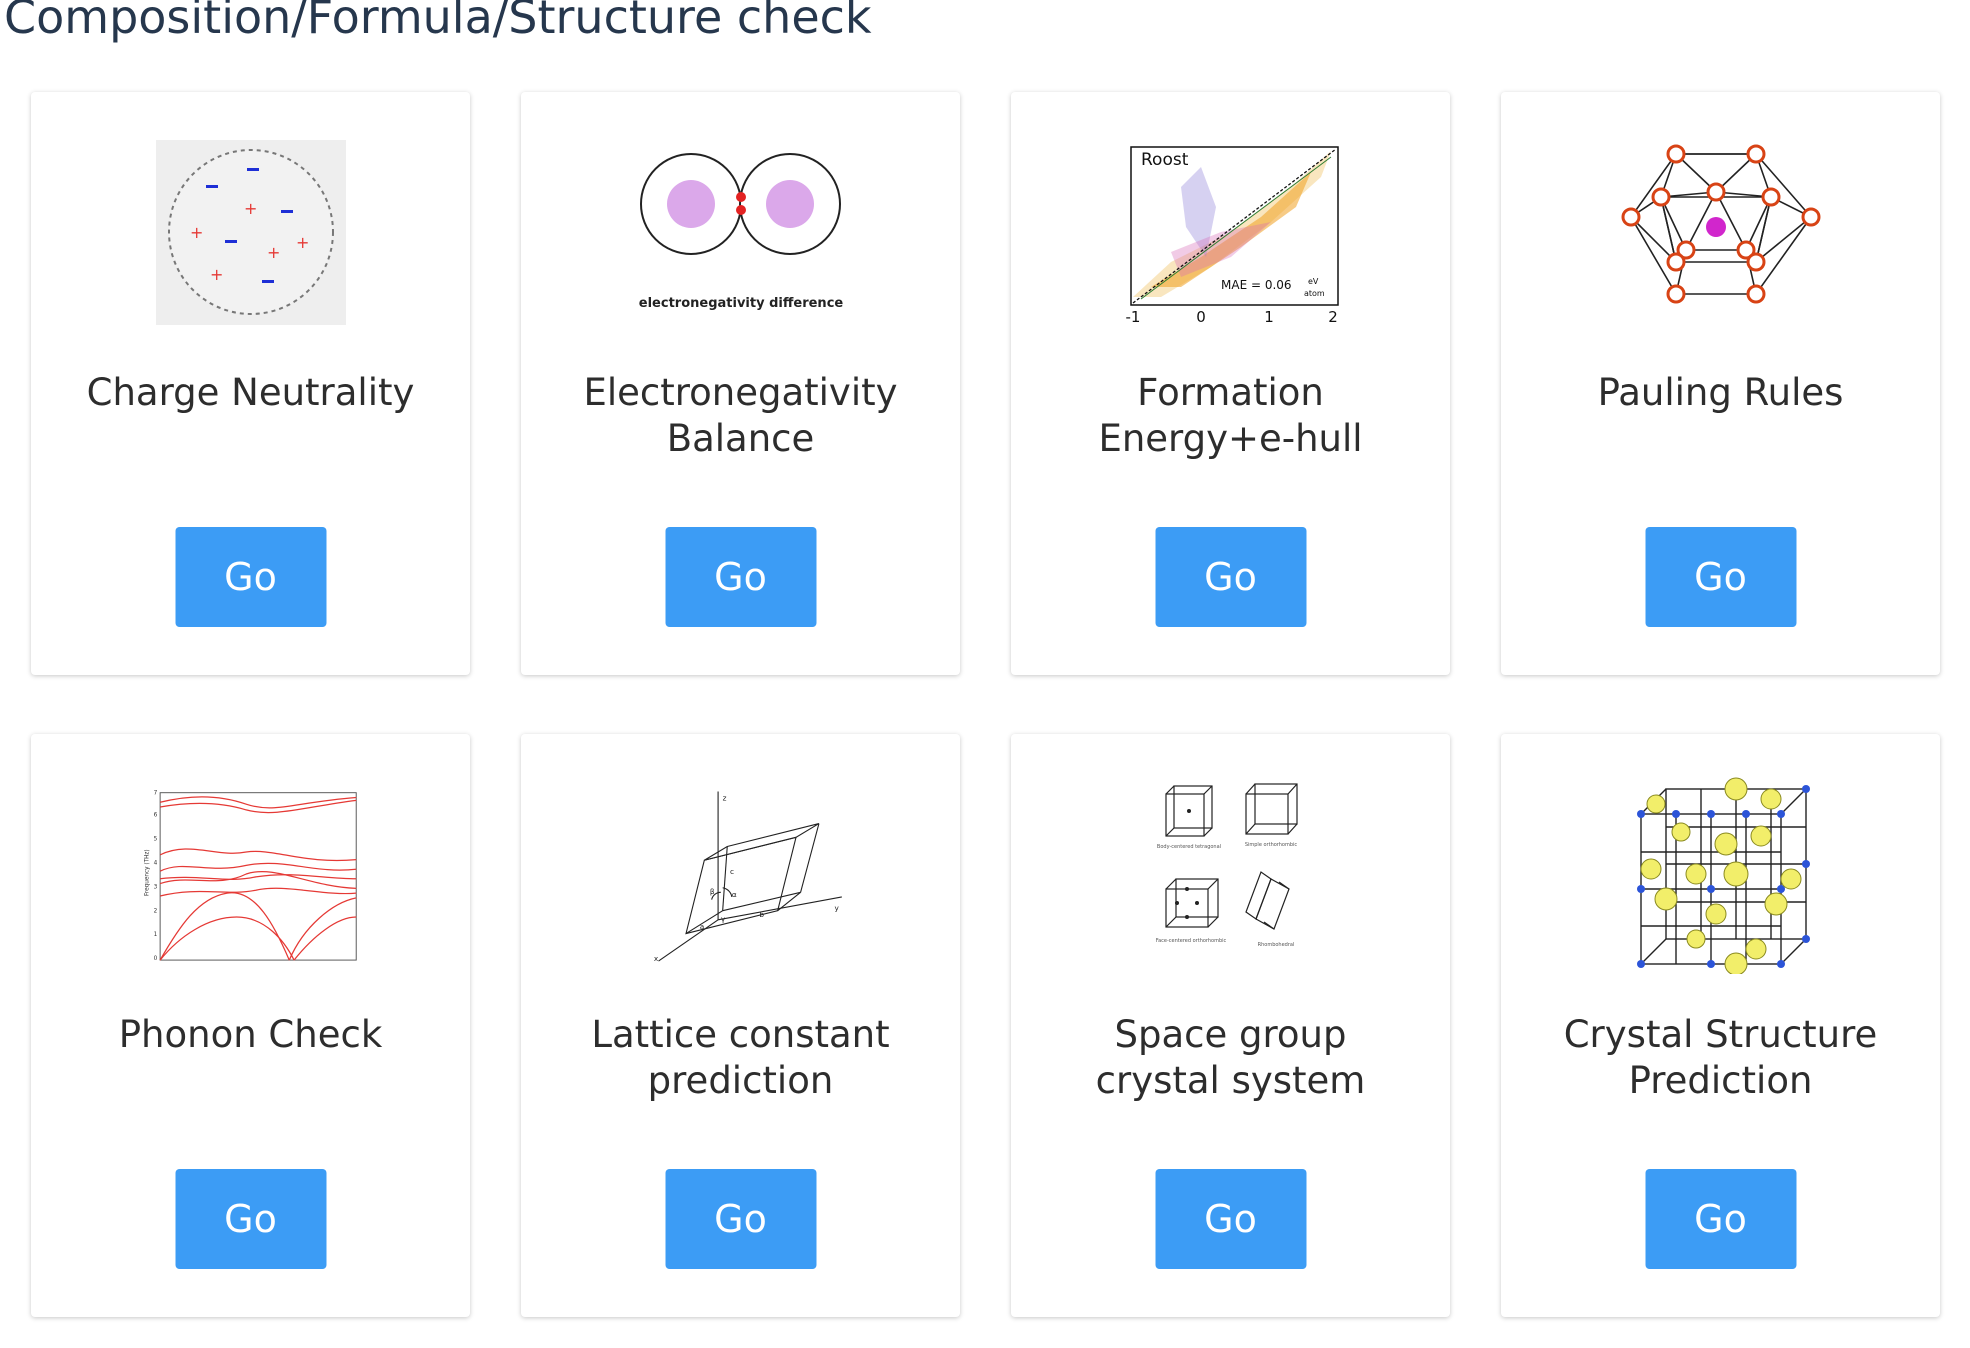 The height and width of the screenshot is (1348, 1970). What do you see at coordinates (250, 577) in the screenshot?
I see `go-button-charge-neutrality: Go` at bounding box center [250, 577].